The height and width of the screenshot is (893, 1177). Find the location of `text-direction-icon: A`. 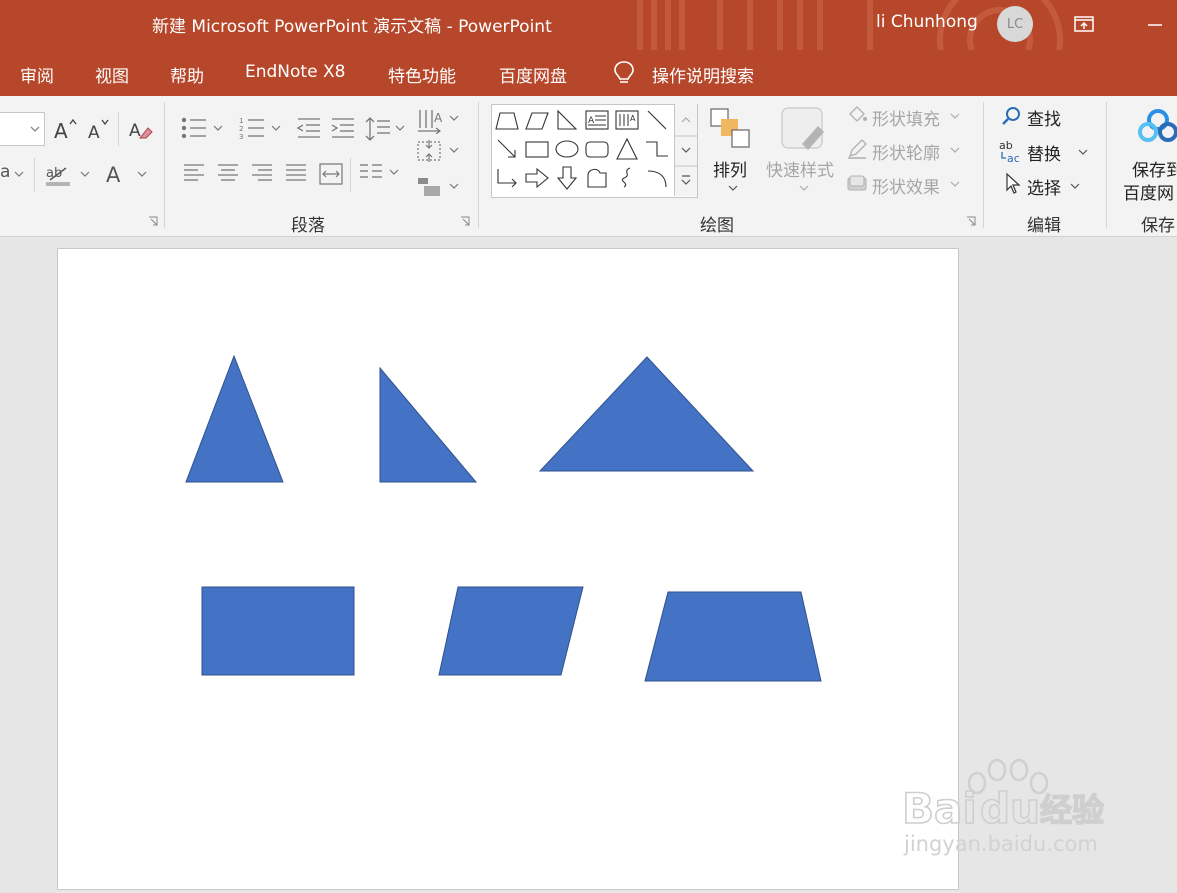

text-direction-icon: A is located at coordinates (438, 120).